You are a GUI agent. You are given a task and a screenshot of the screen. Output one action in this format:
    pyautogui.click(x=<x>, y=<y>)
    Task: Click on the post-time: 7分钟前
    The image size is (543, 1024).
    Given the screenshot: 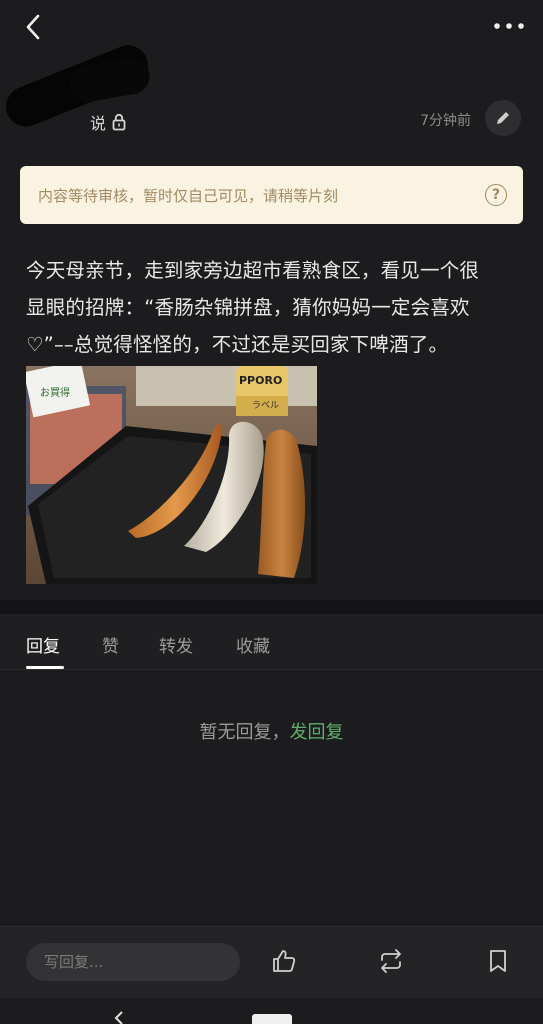 What is the action you would take?
    pyautogui.click(x=445, y=121)
    